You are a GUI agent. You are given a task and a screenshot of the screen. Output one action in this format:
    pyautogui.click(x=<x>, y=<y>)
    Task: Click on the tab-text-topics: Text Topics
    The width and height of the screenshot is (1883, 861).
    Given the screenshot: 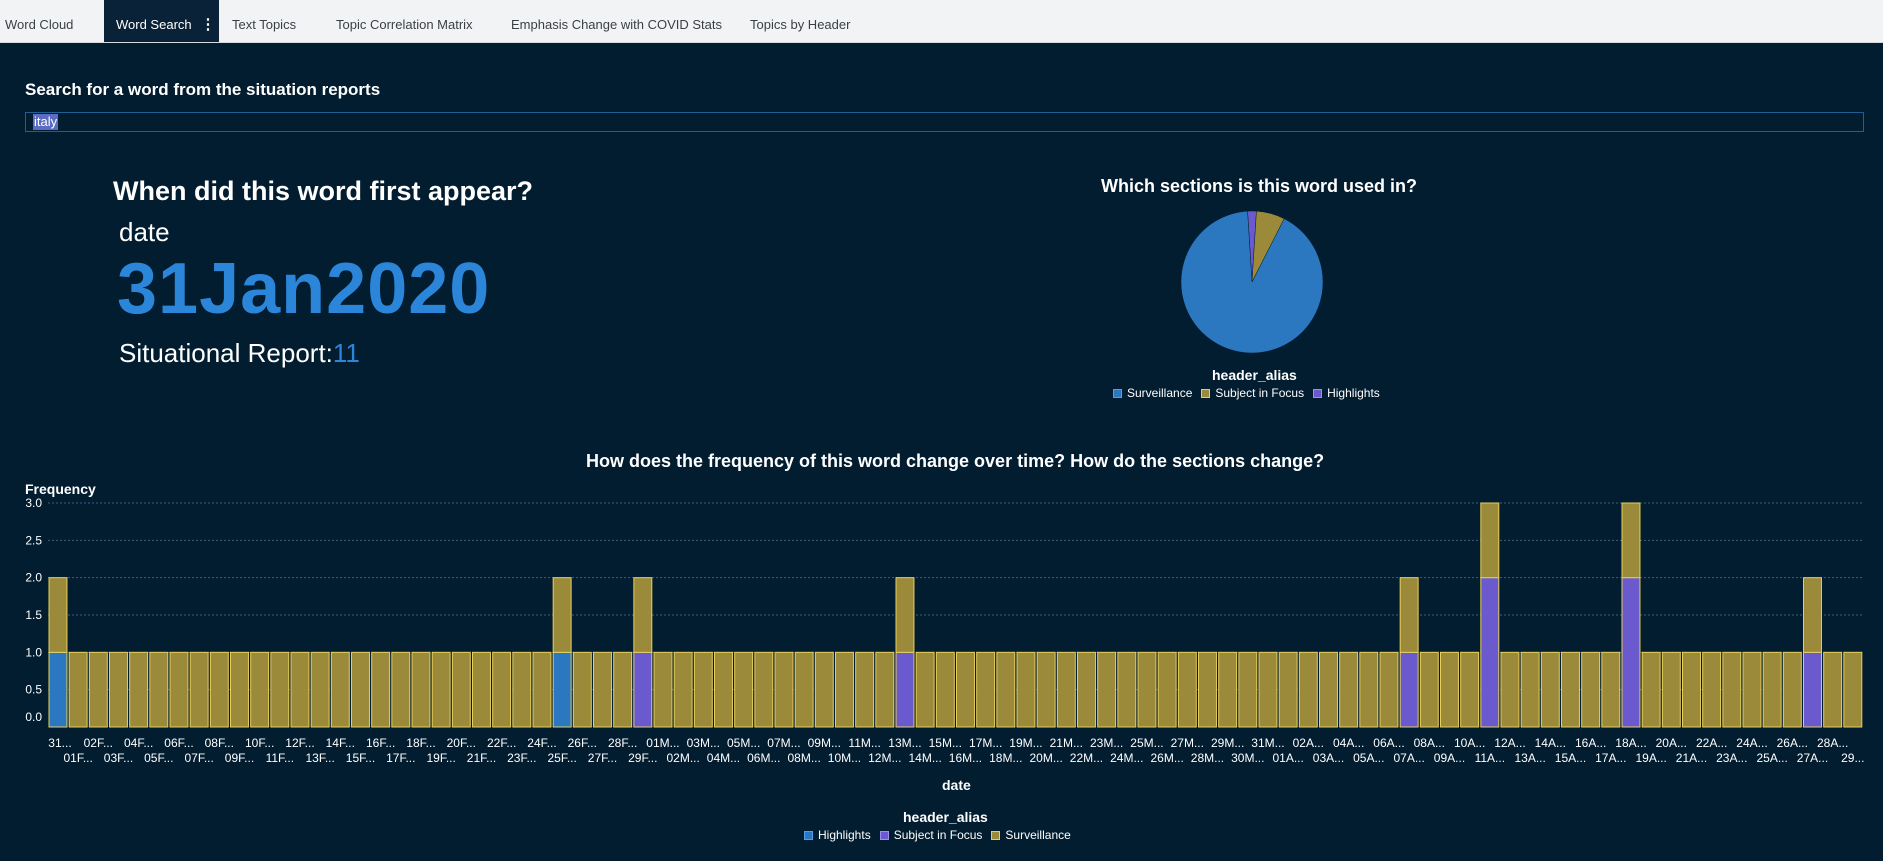 What is the action you would take?
    pyautogui.click(x=264, y=21)
    